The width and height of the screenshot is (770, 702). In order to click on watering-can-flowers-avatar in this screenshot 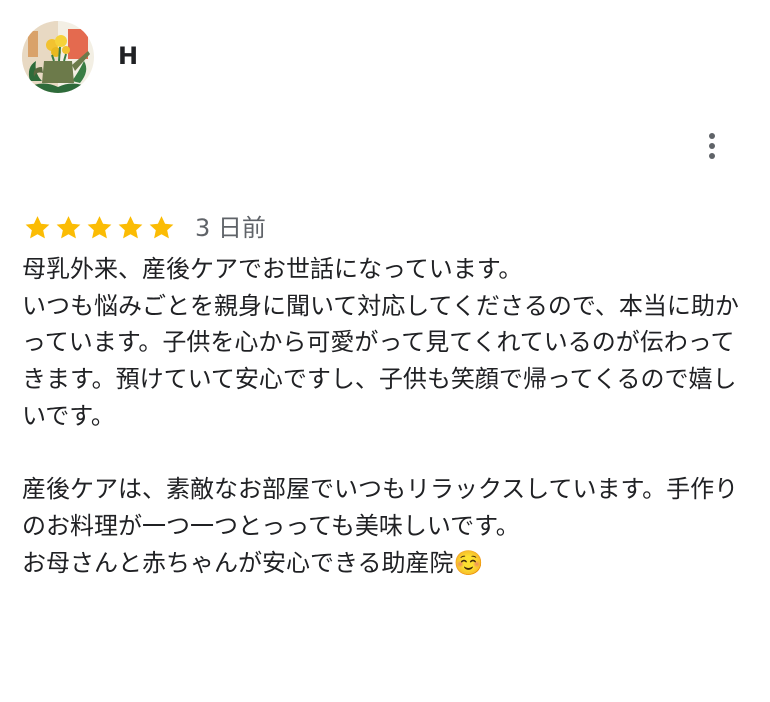, I will do `click(58, 57)`.